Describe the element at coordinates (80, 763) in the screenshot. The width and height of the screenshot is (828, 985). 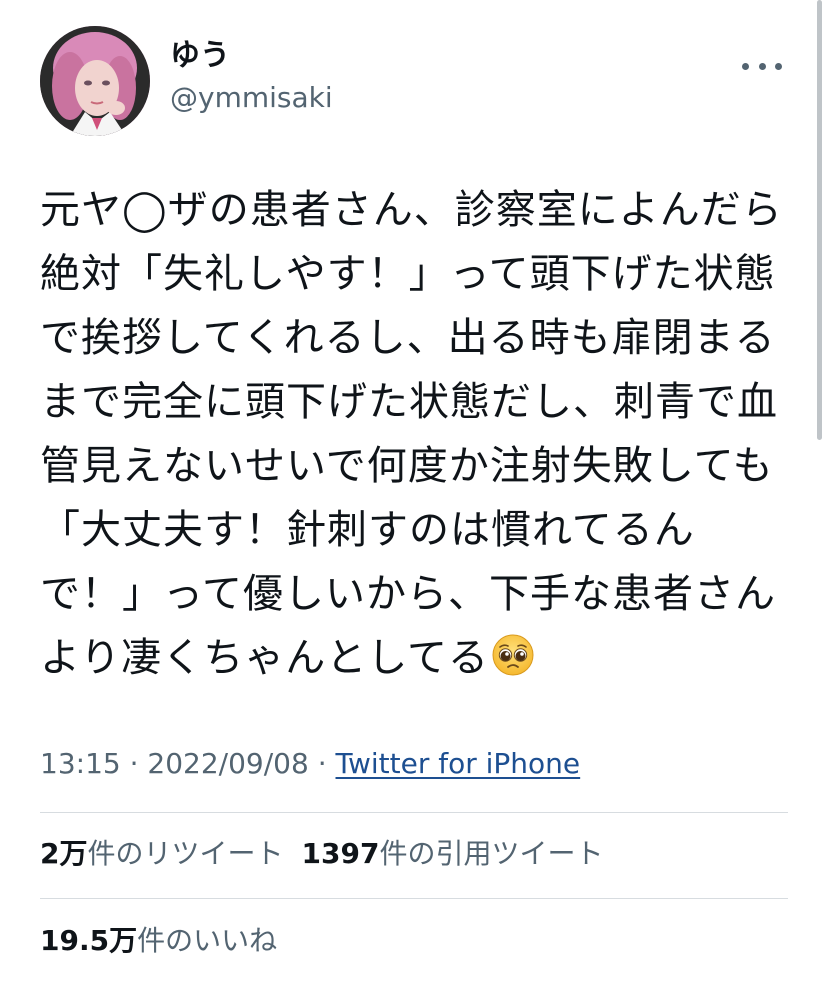
I see `tweet-time: 13:15` at that location.